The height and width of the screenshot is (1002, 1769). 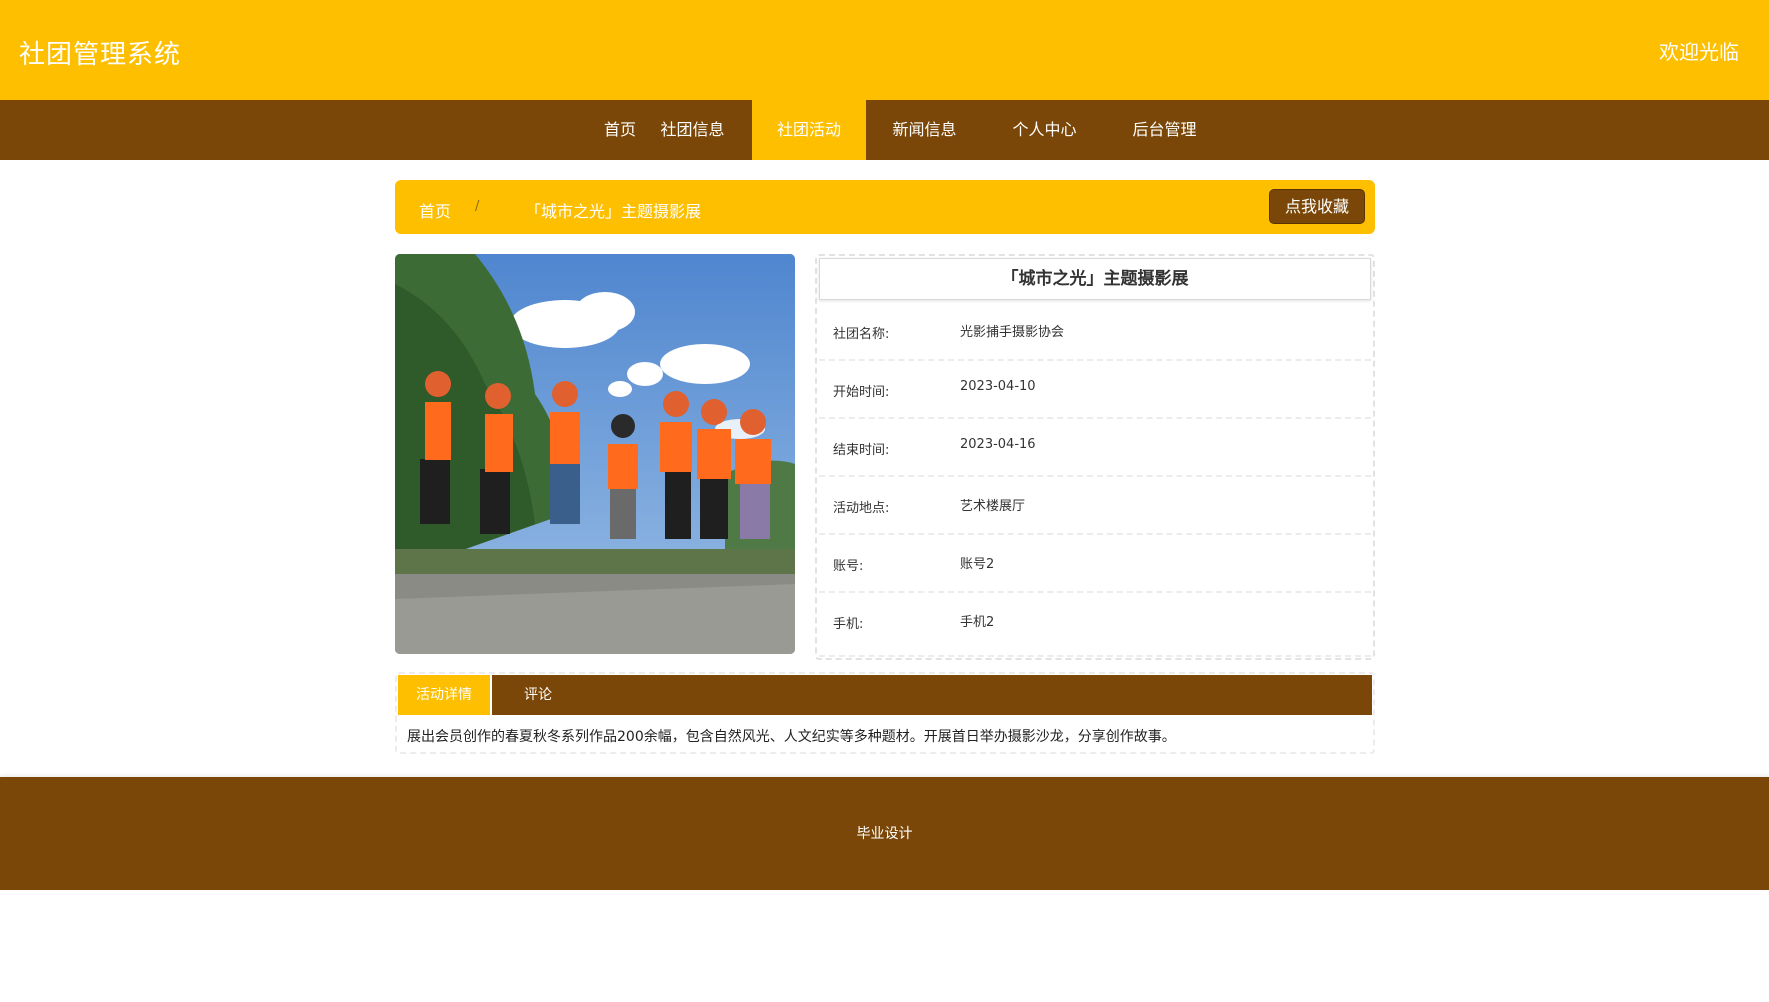 What do you see at coordinates (1095, 279) in the screenshot?
I see `activity-title: 「城市之光」主题摄影展` at bounding box center [1095, 279].